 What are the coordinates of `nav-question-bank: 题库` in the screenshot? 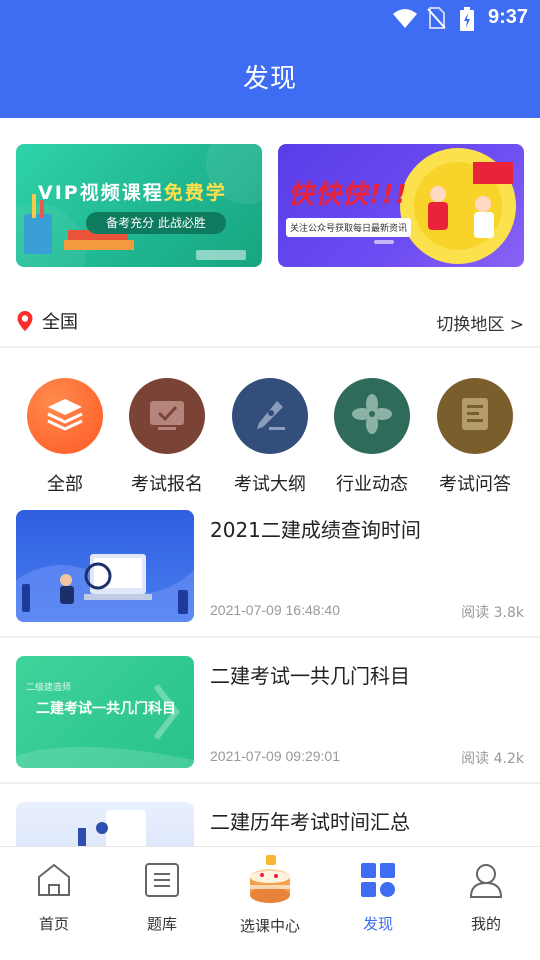 It's located at (162, 897).